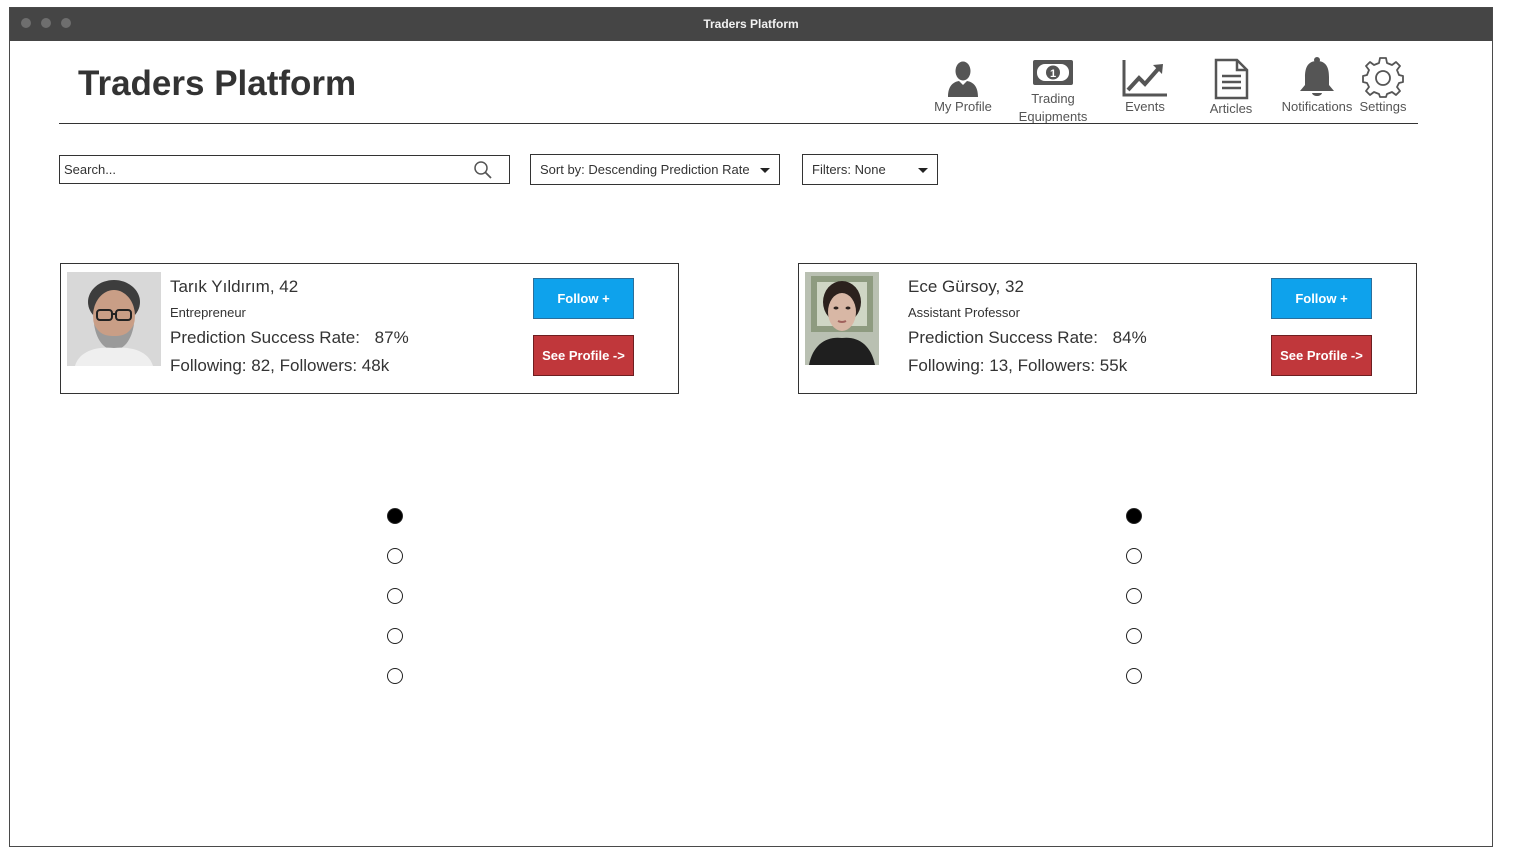 The height and width of the screenshot is (863, 1513). I want to click on rate-value: 84%, so click(1129, 337).